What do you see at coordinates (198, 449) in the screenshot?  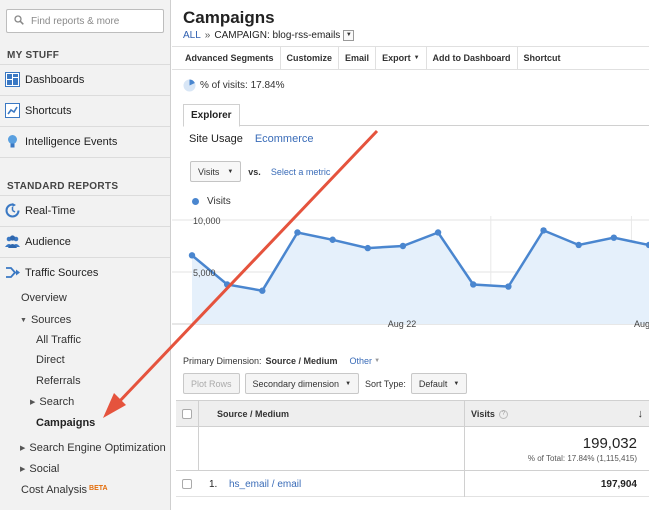 I see `column-divider` at bounding box center [198, 449].